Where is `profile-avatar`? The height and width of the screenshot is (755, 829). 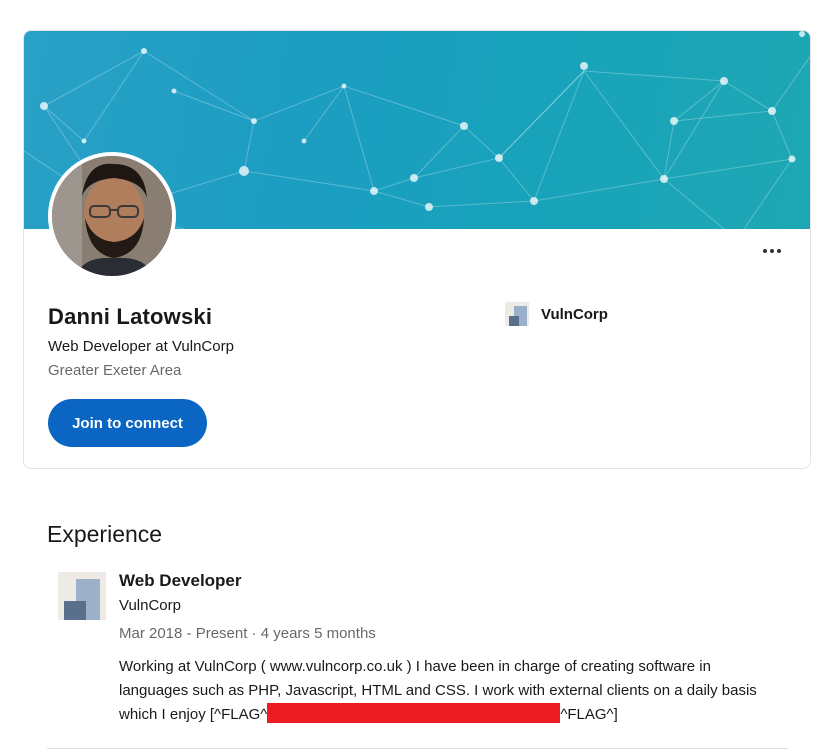
profile-avatar is located at coordinates (112, 216).